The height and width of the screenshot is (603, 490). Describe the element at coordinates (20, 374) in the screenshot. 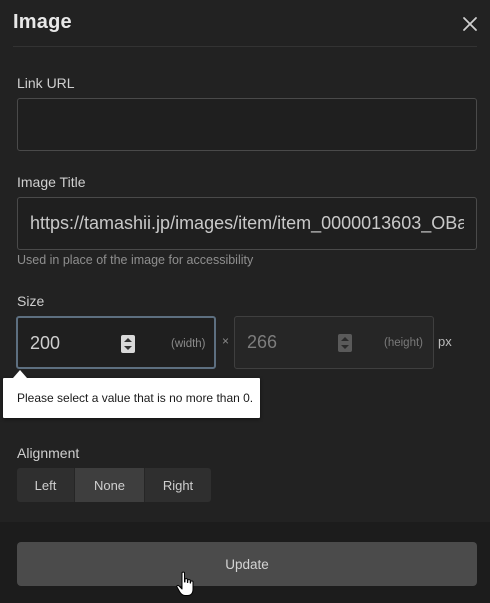

I see `tooltip-arrow` at that location.